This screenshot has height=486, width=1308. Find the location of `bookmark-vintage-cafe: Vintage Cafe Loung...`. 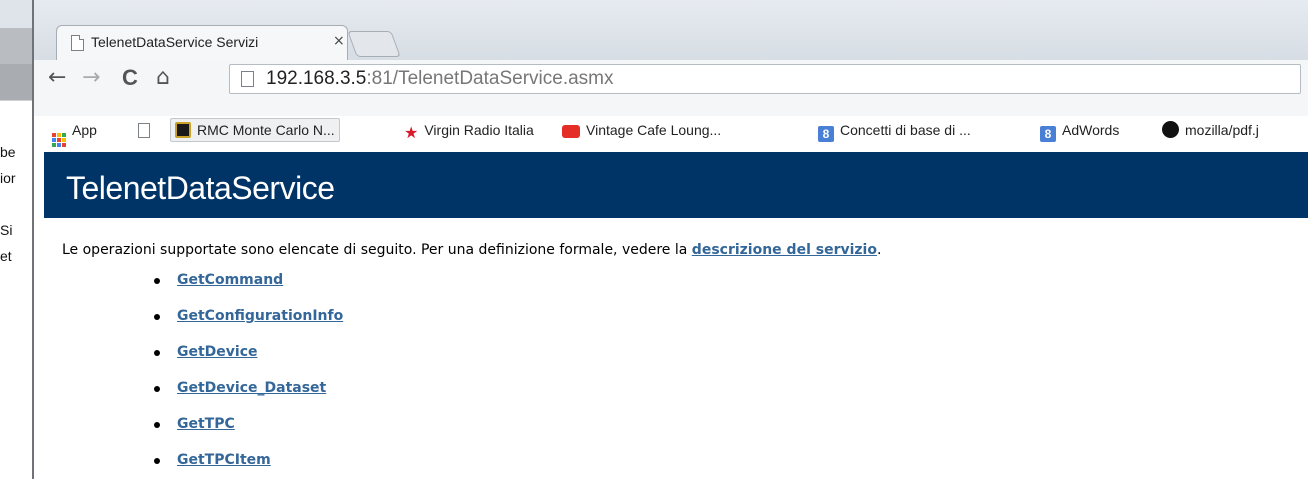

bookmark-vintage-cafe: Vintage Cafe Loung... is located at coordinates (641, 130).